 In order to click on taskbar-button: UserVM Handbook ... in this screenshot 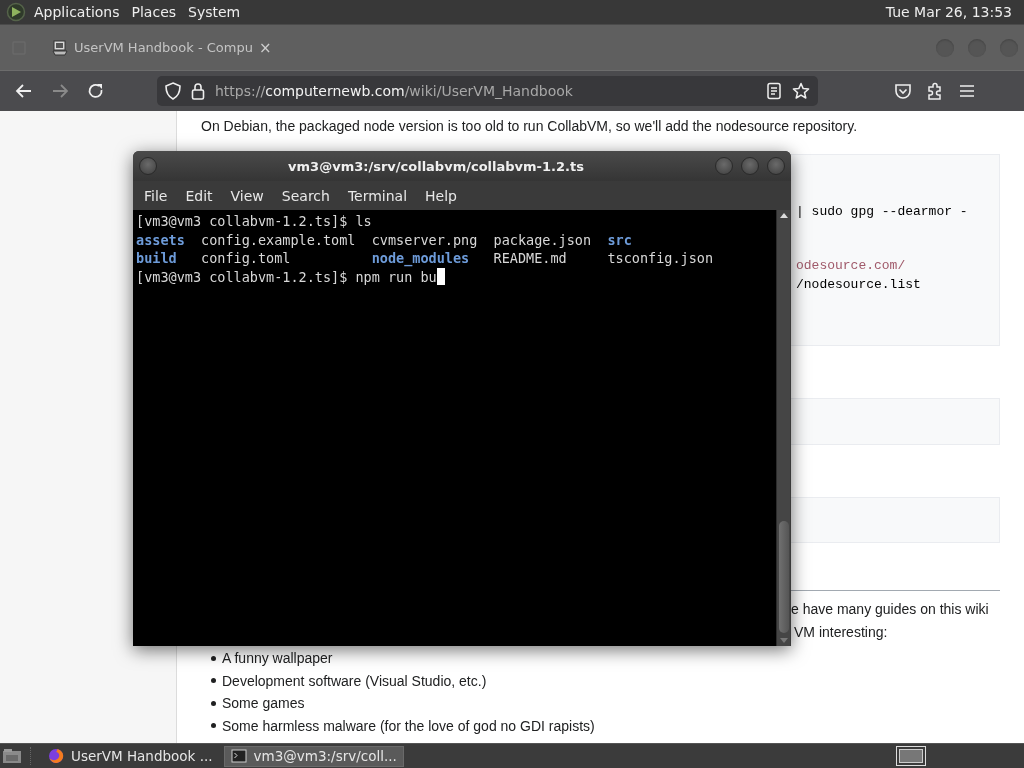, I will do `click(130, 756)`.